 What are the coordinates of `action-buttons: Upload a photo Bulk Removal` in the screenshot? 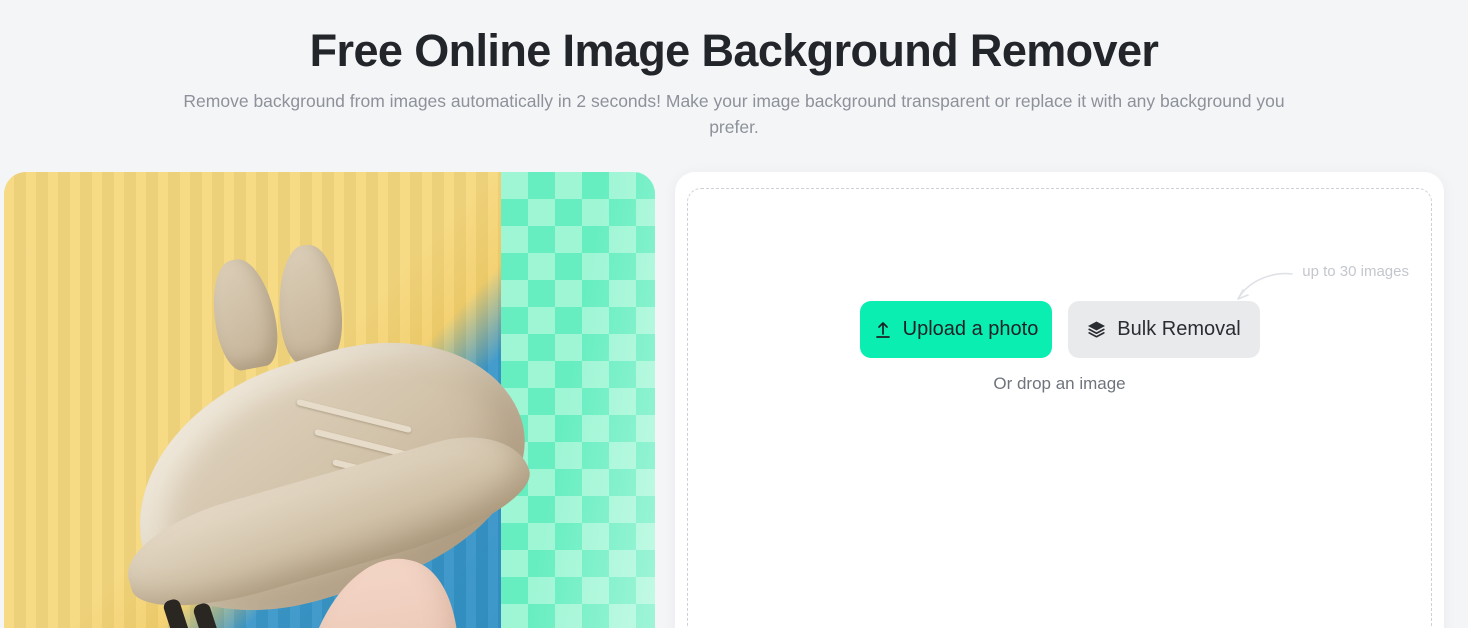 It's located at (1059, 329).